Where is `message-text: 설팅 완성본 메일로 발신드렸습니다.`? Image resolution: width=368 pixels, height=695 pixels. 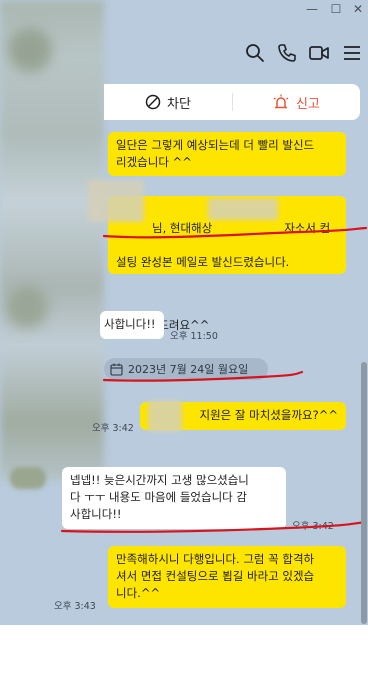 message-text: 설팅 완성본 메일로 발신드렸습니다. is located at coordinates (203, 262).